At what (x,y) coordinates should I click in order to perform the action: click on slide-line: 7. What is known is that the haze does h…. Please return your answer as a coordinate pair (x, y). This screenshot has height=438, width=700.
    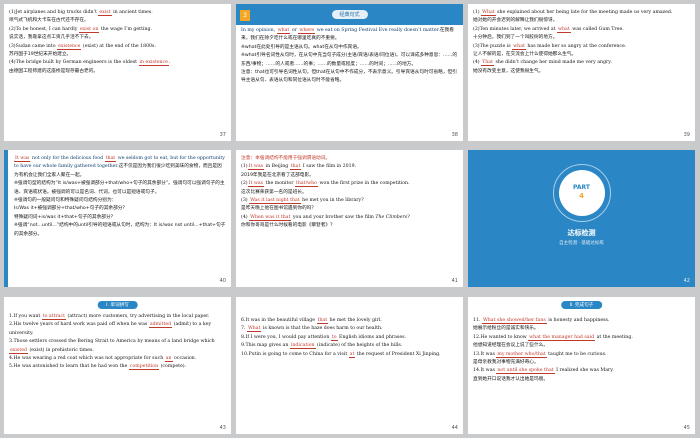
    Looking at the image, I should click on (312, 329).